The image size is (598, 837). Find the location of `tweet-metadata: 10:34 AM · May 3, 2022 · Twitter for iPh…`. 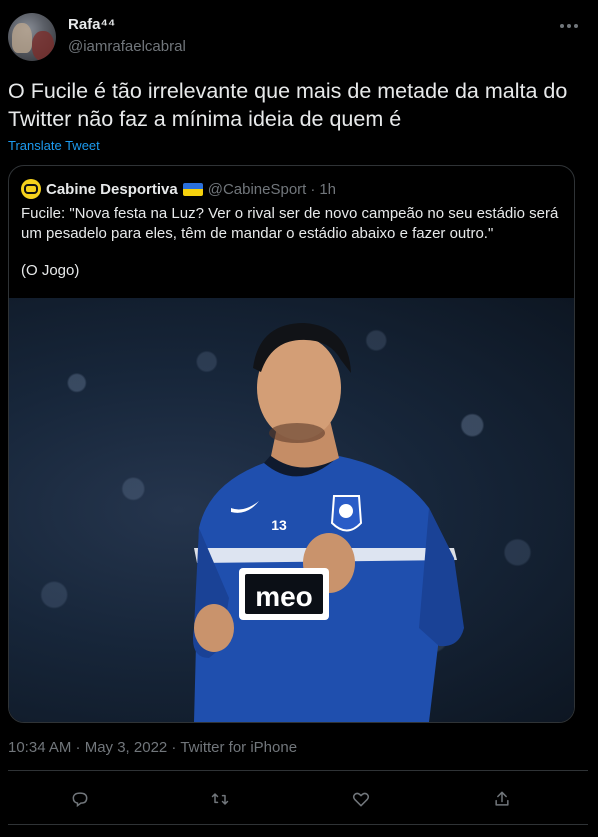

tweet-metadata: 10:34 AM · May 3, 2022 · Twitter for iPh… is located at coordinates (153, 747).